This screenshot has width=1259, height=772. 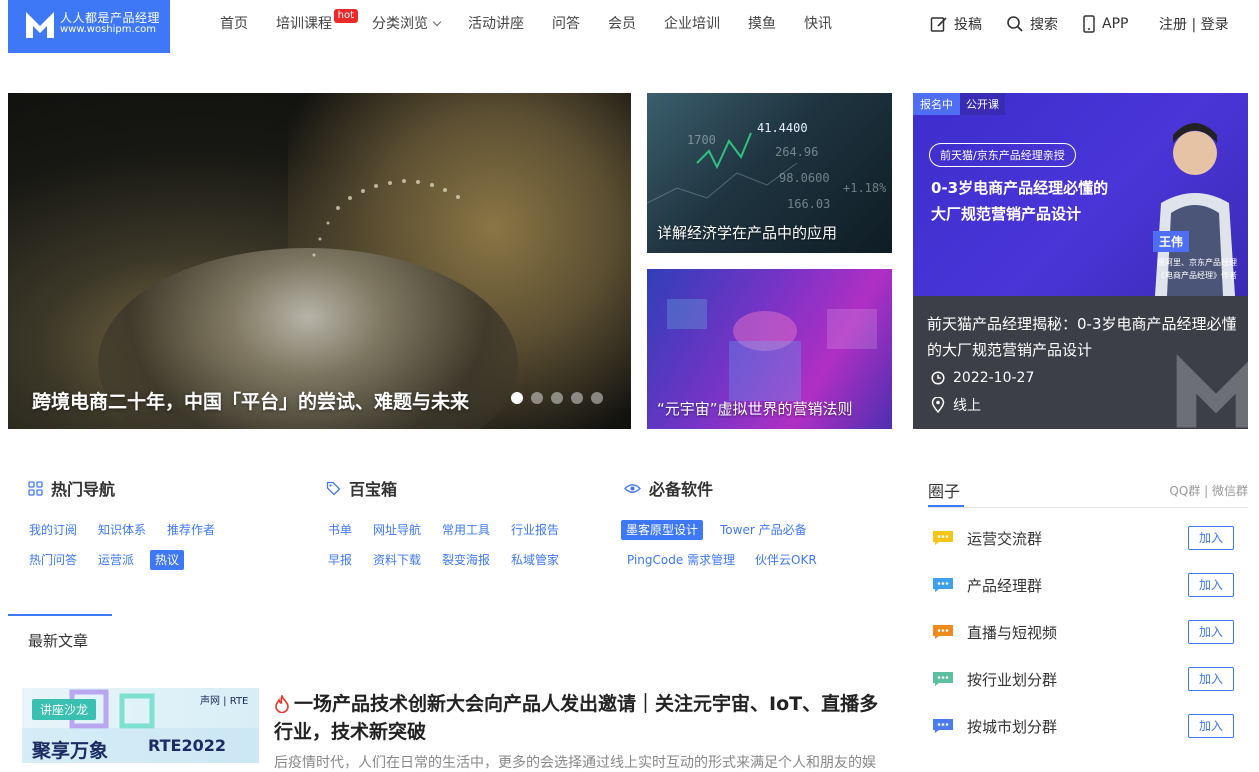 What do you see at coordinates (466, 530) in the screenshot?
I see `tag-common-tools: 常用工具` at bounding box center [466, 530].